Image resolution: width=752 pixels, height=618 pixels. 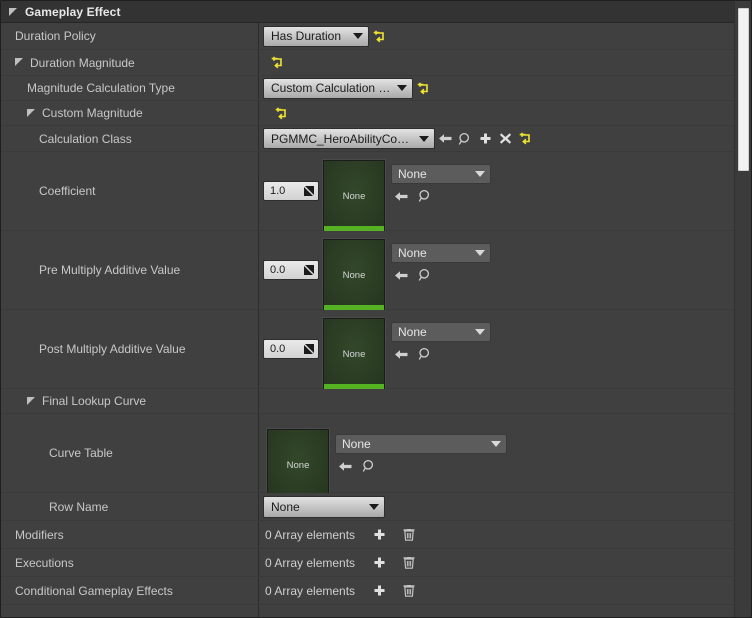 What do you see at coordinates (298, 465) in the screenshot?
I see `curve-table-thumbnail: None` at bounding box center [298, 465].